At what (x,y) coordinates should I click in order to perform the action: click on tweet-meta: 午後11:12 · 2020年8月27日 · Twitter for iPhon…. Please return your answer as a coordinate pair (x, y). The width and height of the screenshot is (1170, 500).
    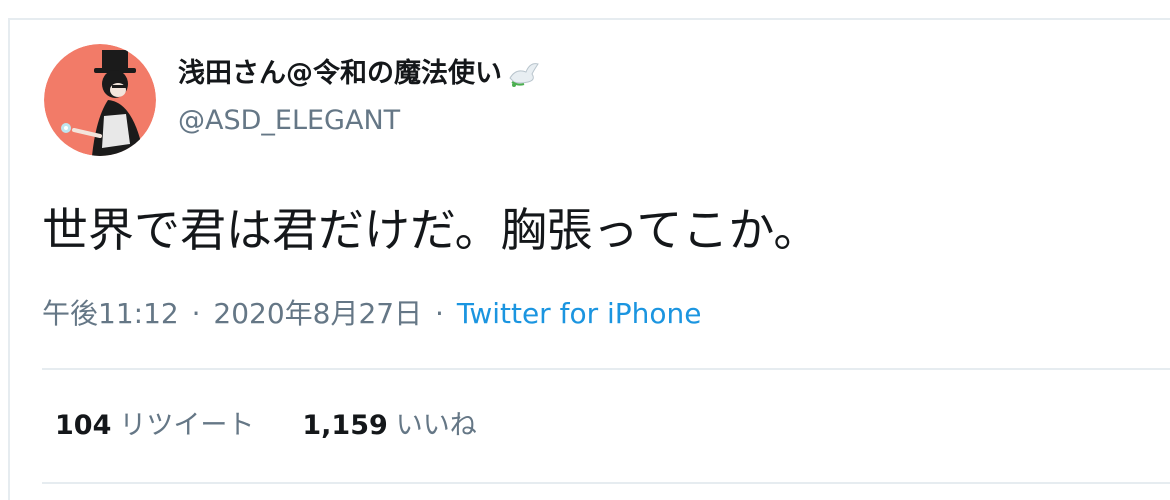
    Looking at the image, I should click on (372, 314).